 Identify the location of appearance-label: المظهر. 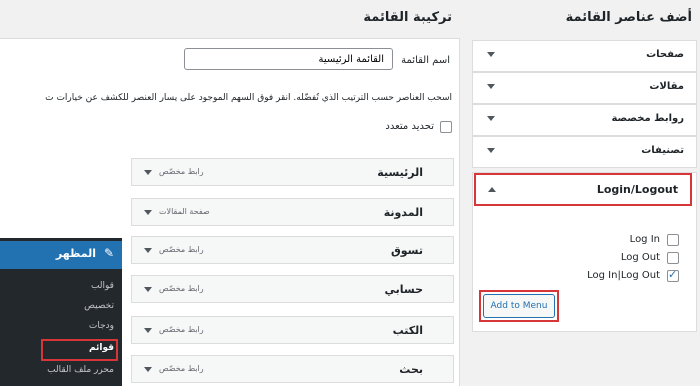
(75, 253).